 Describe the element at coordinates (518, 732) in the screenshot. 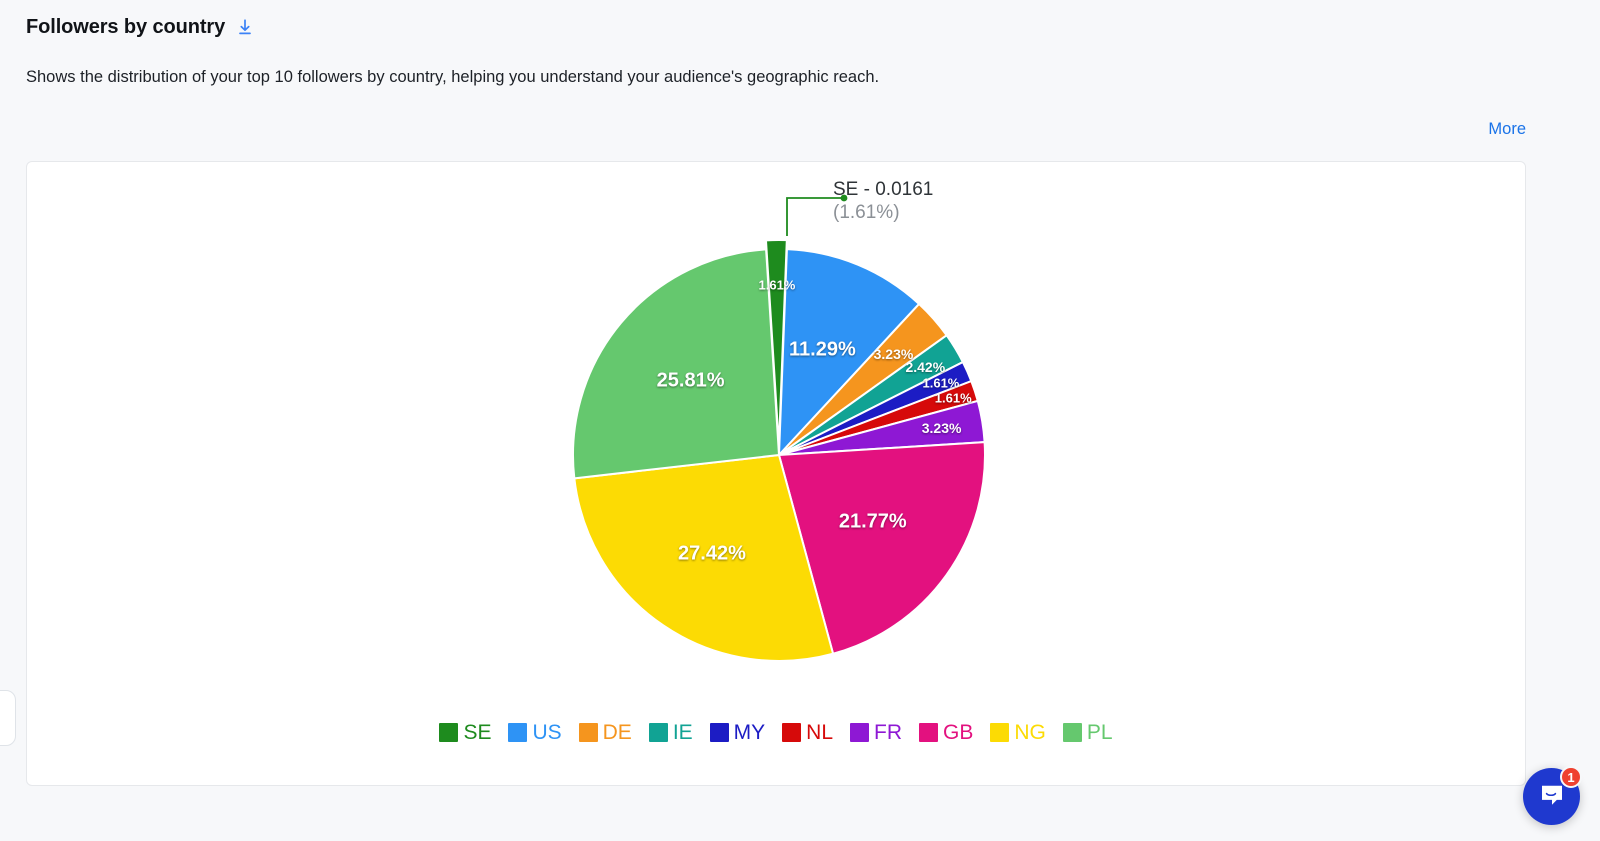

I see `legend-swatch-us` at that location.